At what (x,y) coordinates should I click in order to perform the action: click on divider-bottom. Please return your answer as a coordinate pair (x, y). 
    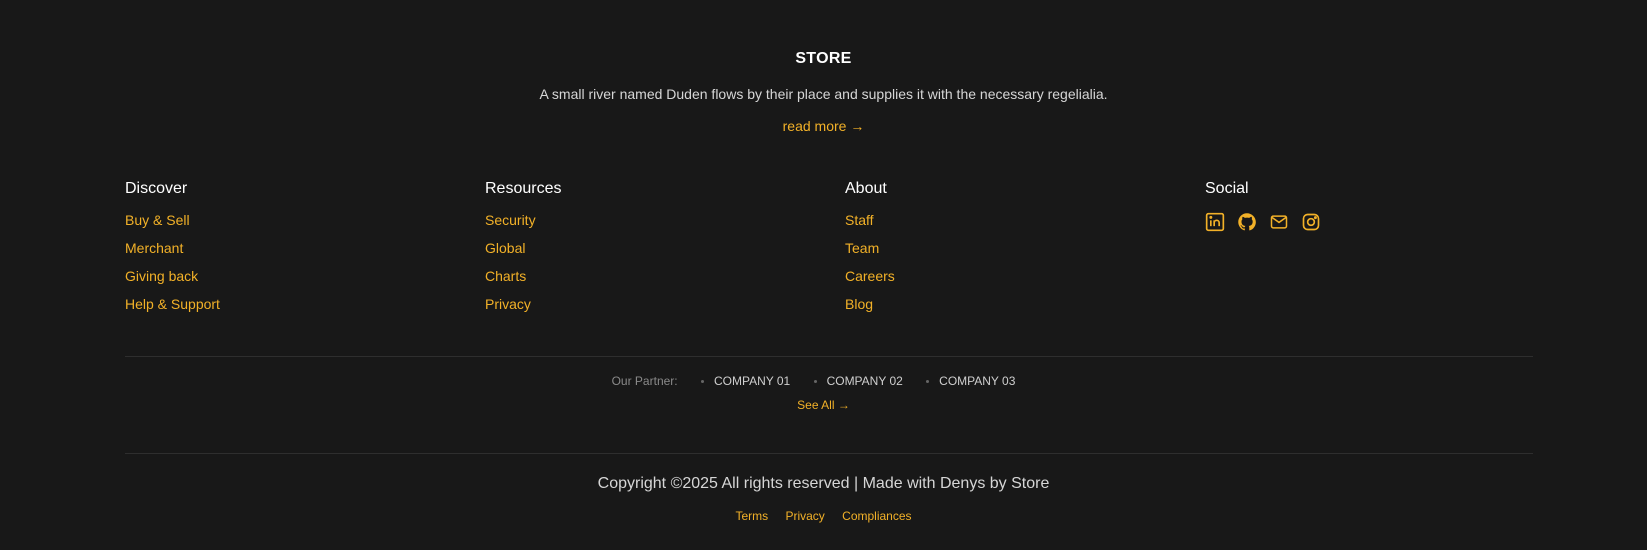
    Looking at the image, I should click on (829, 453).